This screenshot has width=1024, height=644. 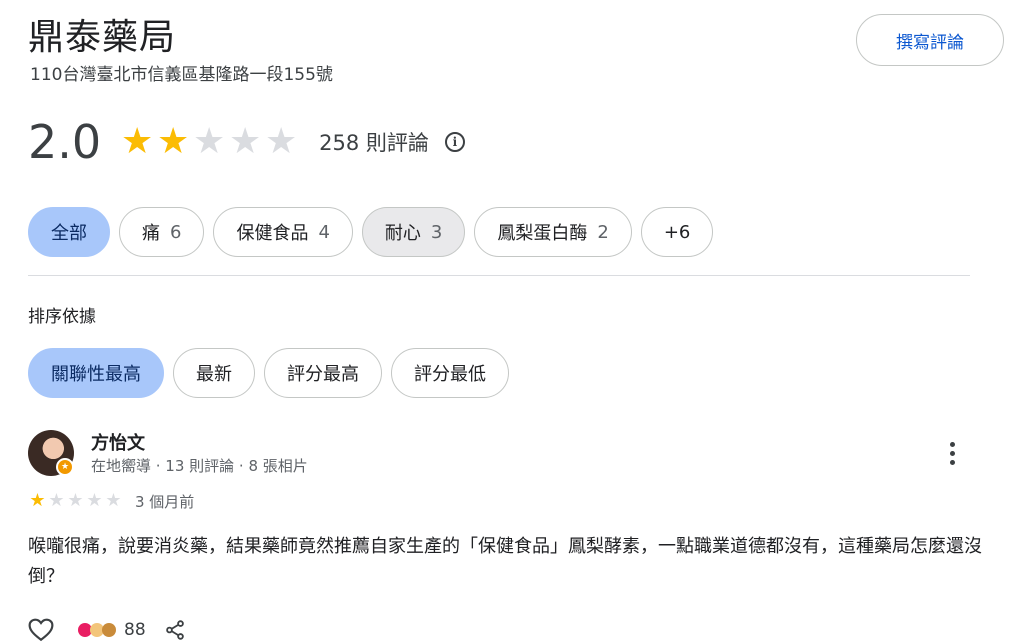 What do you see at coordinates (402, 233) in the screenshot?
I see `topic-chip-label: 耐心` at bounding box center [402, 233].